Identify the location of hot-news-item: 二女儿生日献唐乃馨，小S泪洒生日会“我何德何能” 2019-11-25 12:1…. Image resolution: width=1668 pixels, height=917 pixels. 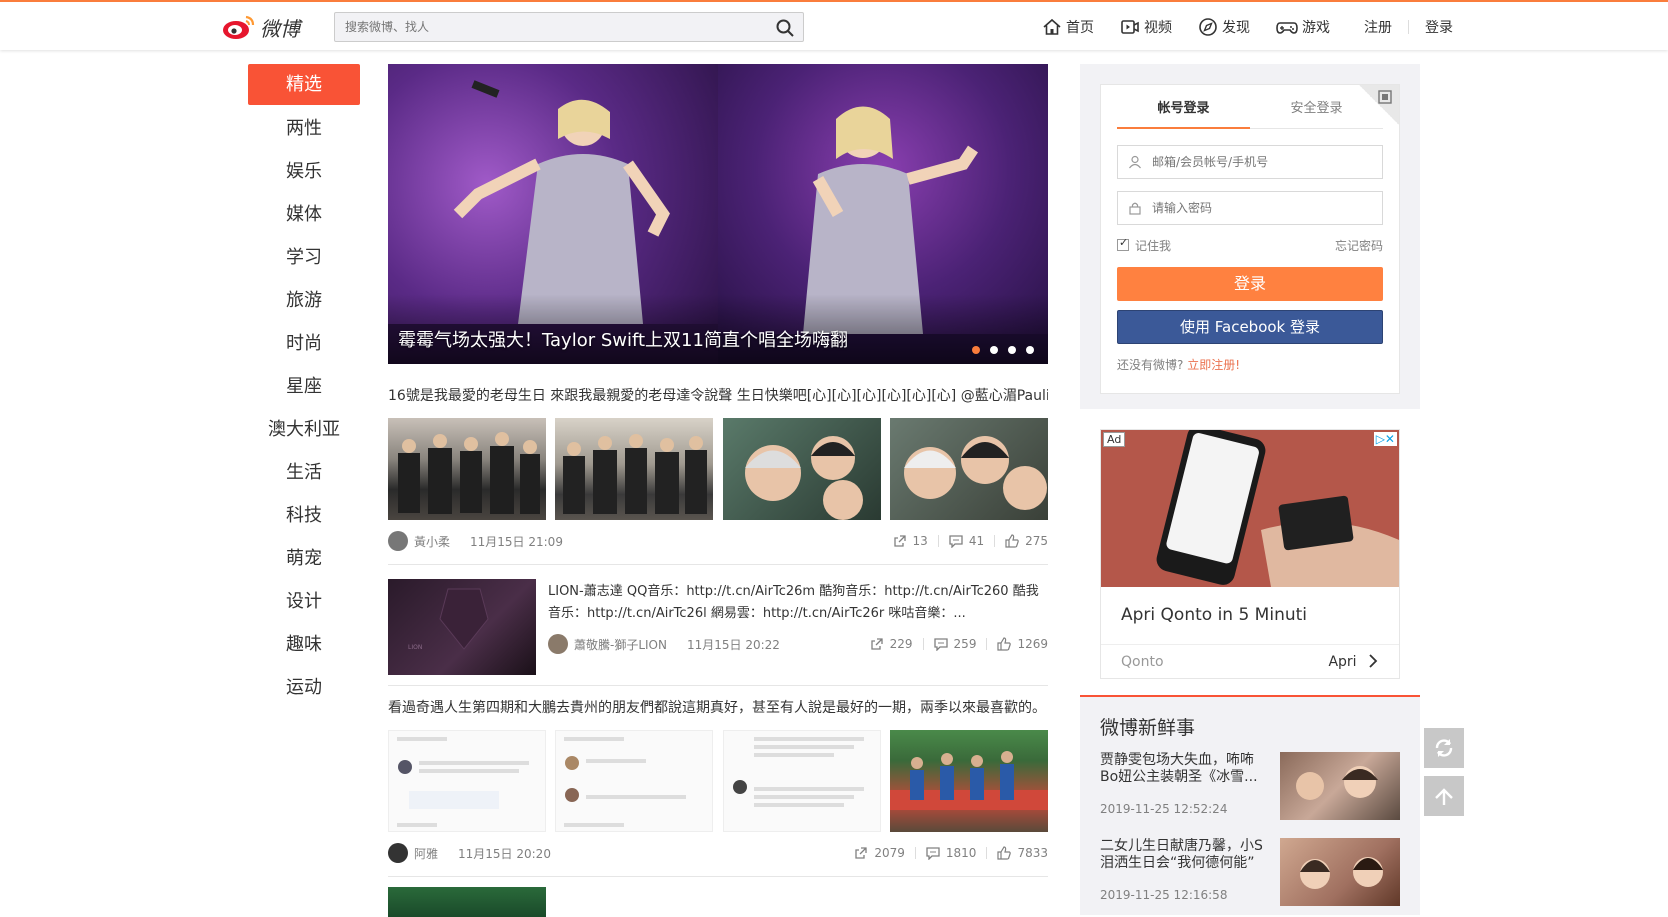
(1250, 872).